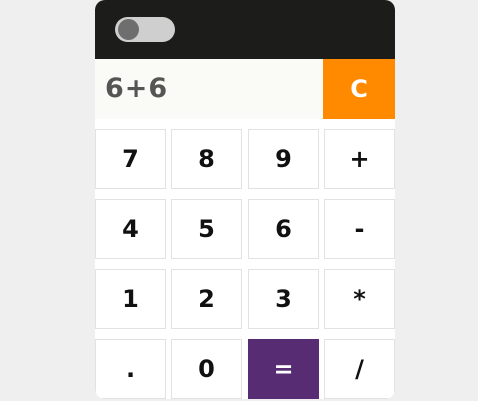 Image resolution: width=478 pixels, height=401 pixels. I want to click on key-5: 5, so click(206, 229).